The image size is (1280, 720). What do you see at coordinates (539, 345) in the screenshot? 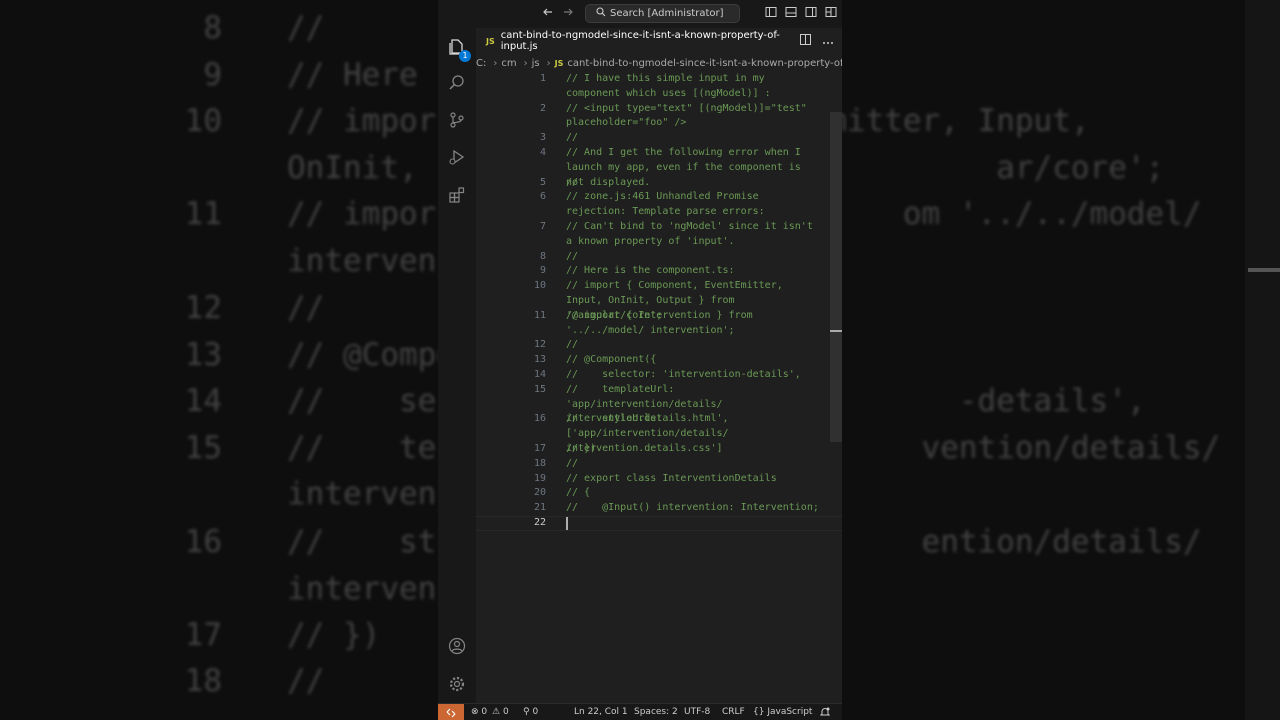
I see `line-number: 12` at bounding box center [539, 345].